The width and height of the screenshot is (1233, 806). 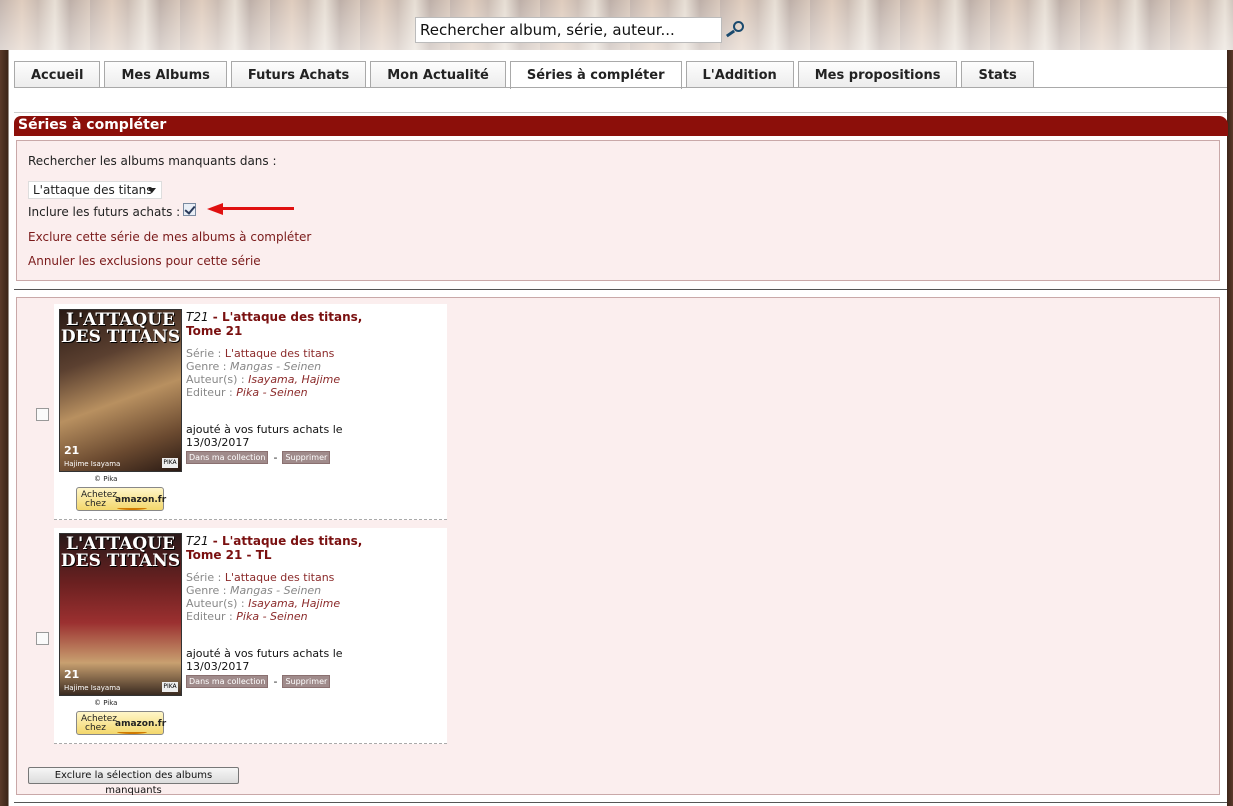 I want to click on tab-divider, so click(x=620, y=87).